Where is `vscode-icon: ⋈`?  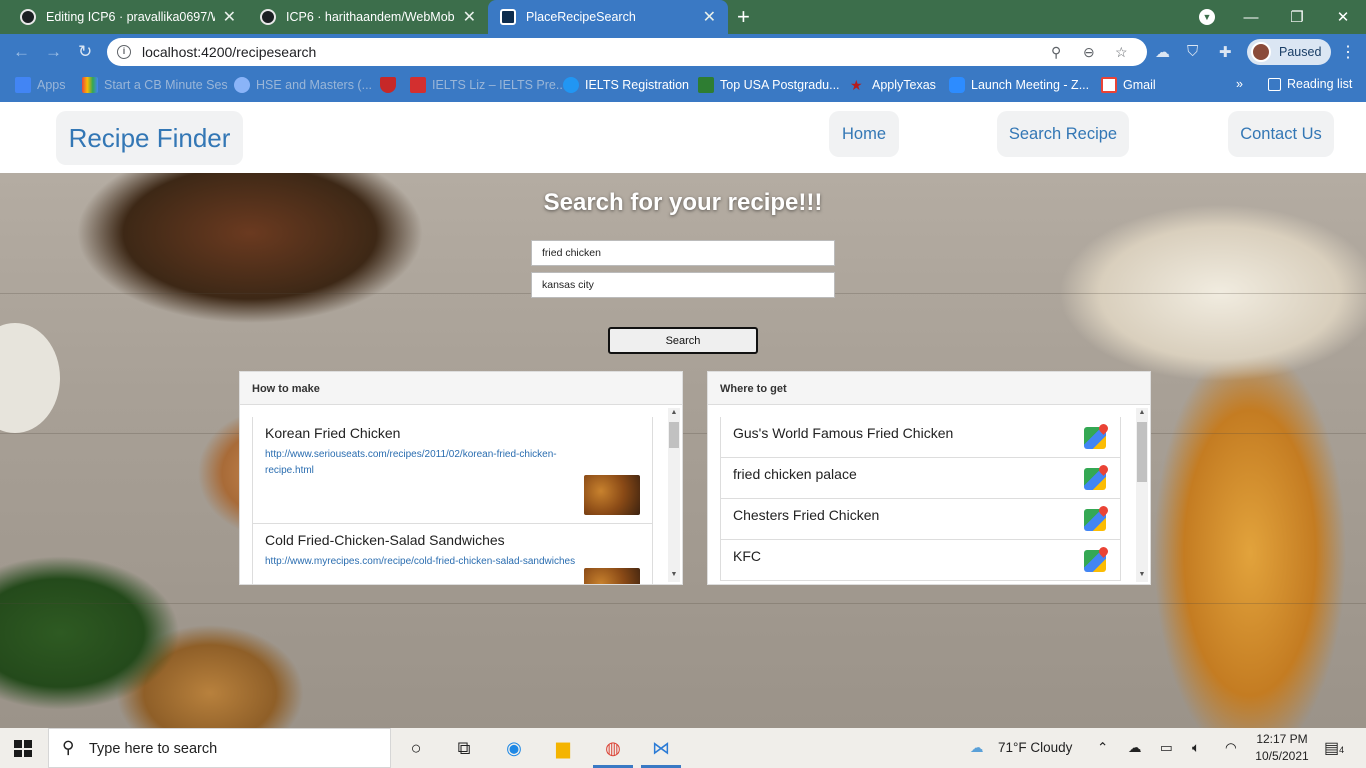 vscode-icon: ⋈ is located at coordinates (661, 748).